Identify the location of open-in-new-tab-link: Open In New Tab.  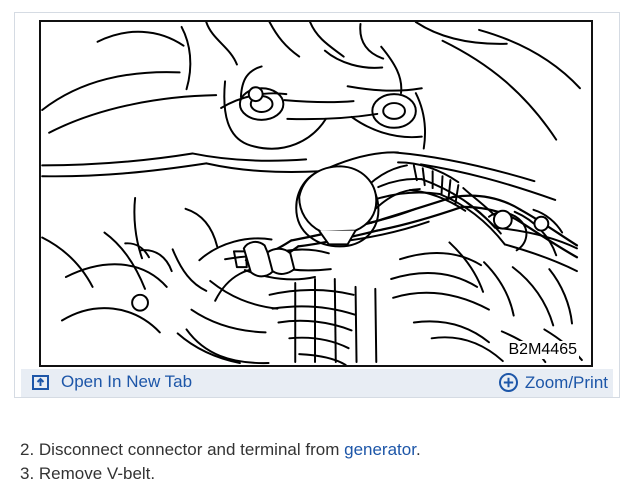
(112, 382).